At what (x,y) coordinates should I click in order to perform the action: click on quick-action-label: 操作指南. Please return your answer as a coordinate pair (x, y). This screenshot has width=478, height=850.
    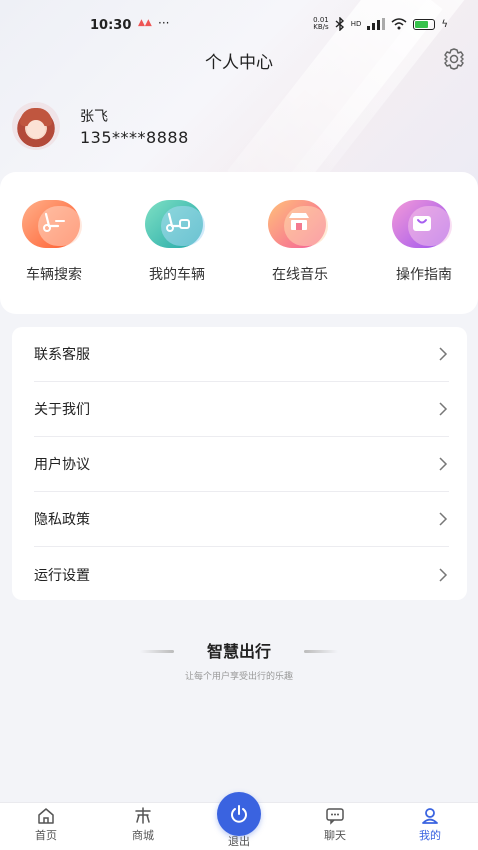
    Looking at the image, I should click on (424, 275).